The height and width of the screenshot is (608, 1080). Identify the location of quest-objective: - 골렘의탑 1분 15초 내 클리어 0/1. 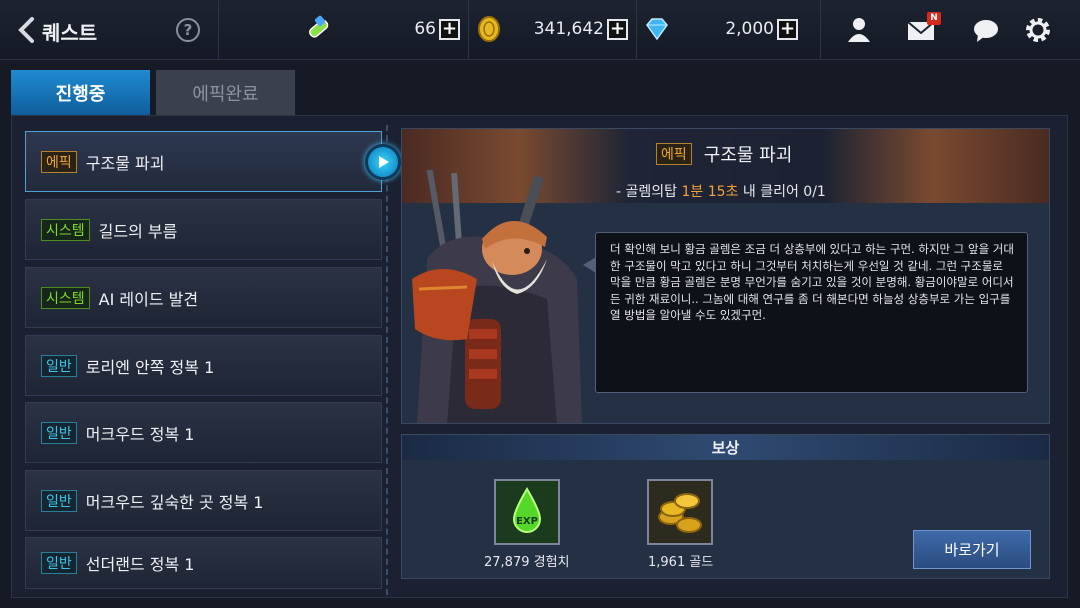
(721, 191).